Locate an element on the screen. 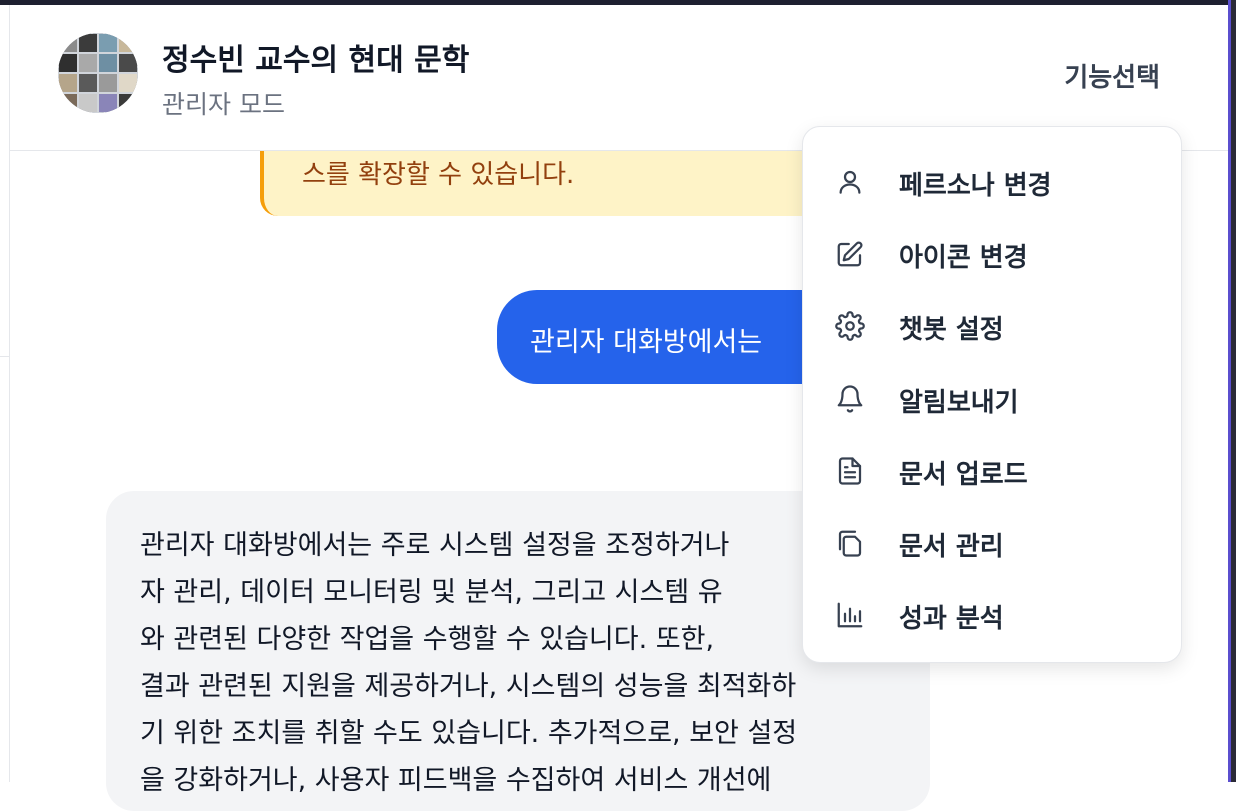 This screenshot has width=1236, height=811. chatbot-title: 정수빈 교수의 현대 문학 is located at coordinates (316, 60).